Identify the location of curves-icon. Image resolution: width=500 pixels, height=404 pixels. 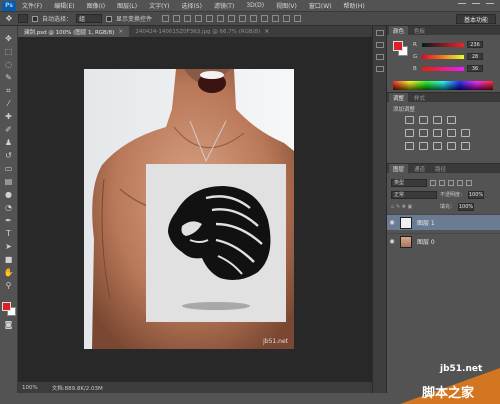
(437, 120).